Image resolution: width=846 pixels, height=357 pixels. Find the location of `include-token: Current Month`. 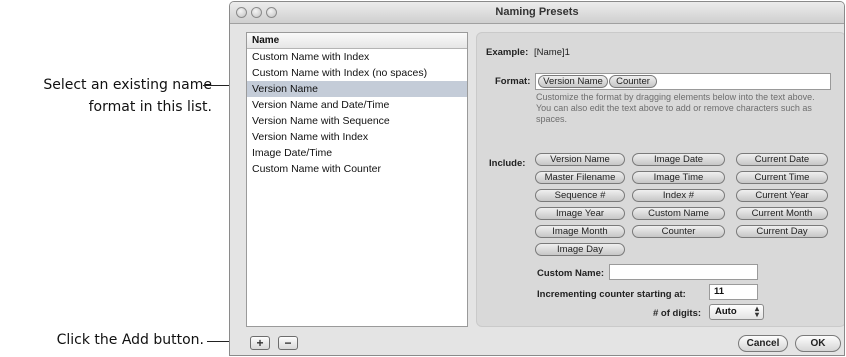

include-token: Current Month is located at coordinates (782, 213).